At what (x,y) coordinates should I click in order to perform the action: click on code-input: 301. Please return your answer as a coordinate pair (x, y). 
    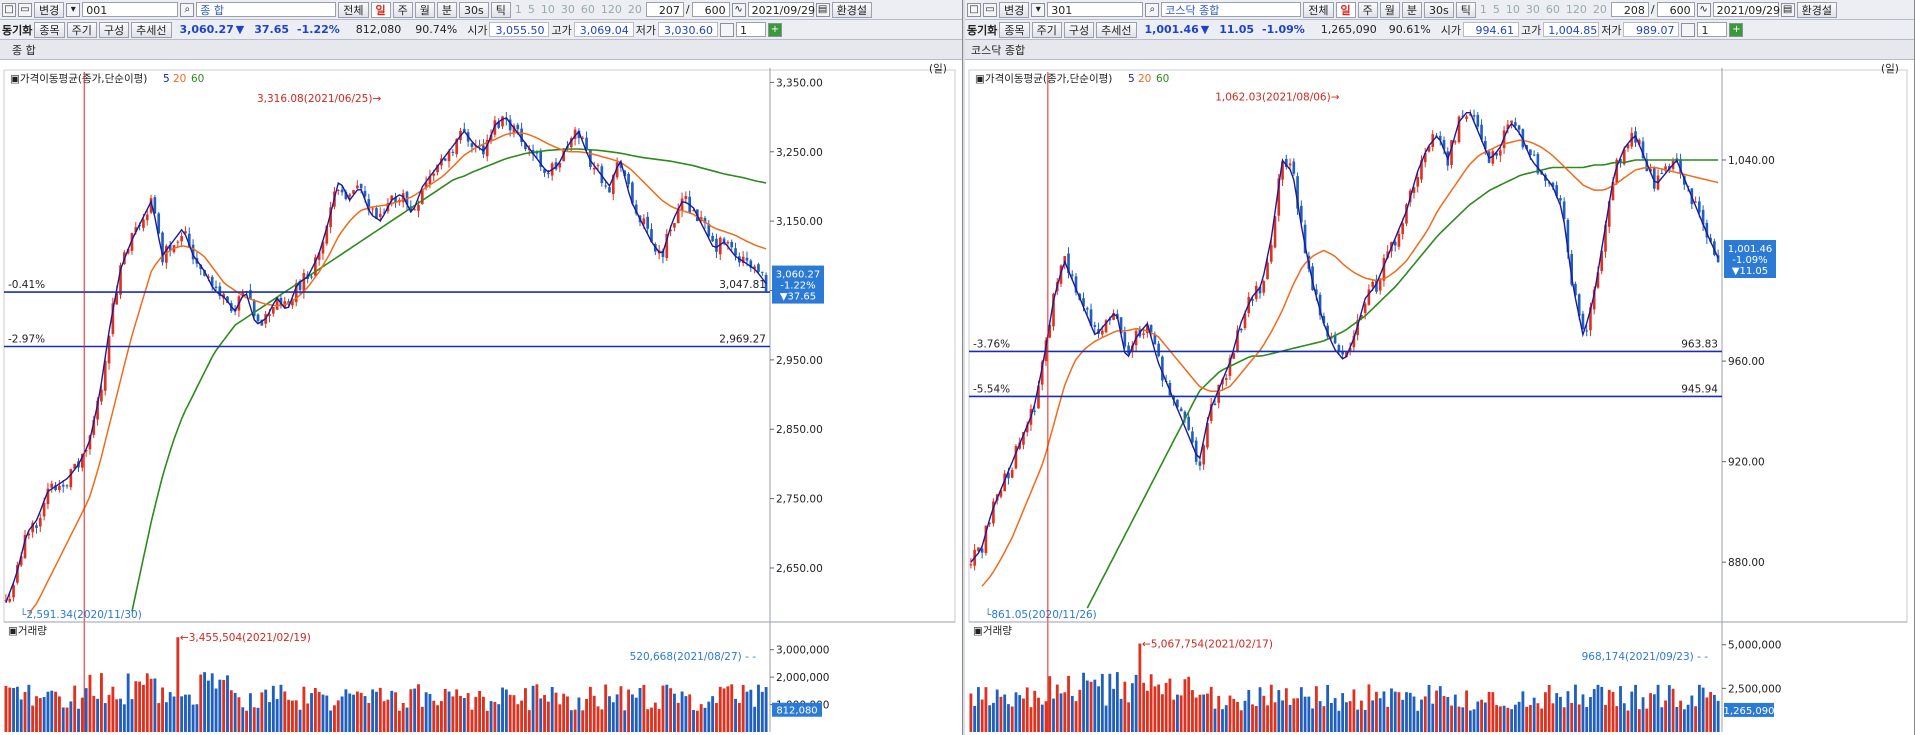
    Looking at the image, I should click on (1095, 9).